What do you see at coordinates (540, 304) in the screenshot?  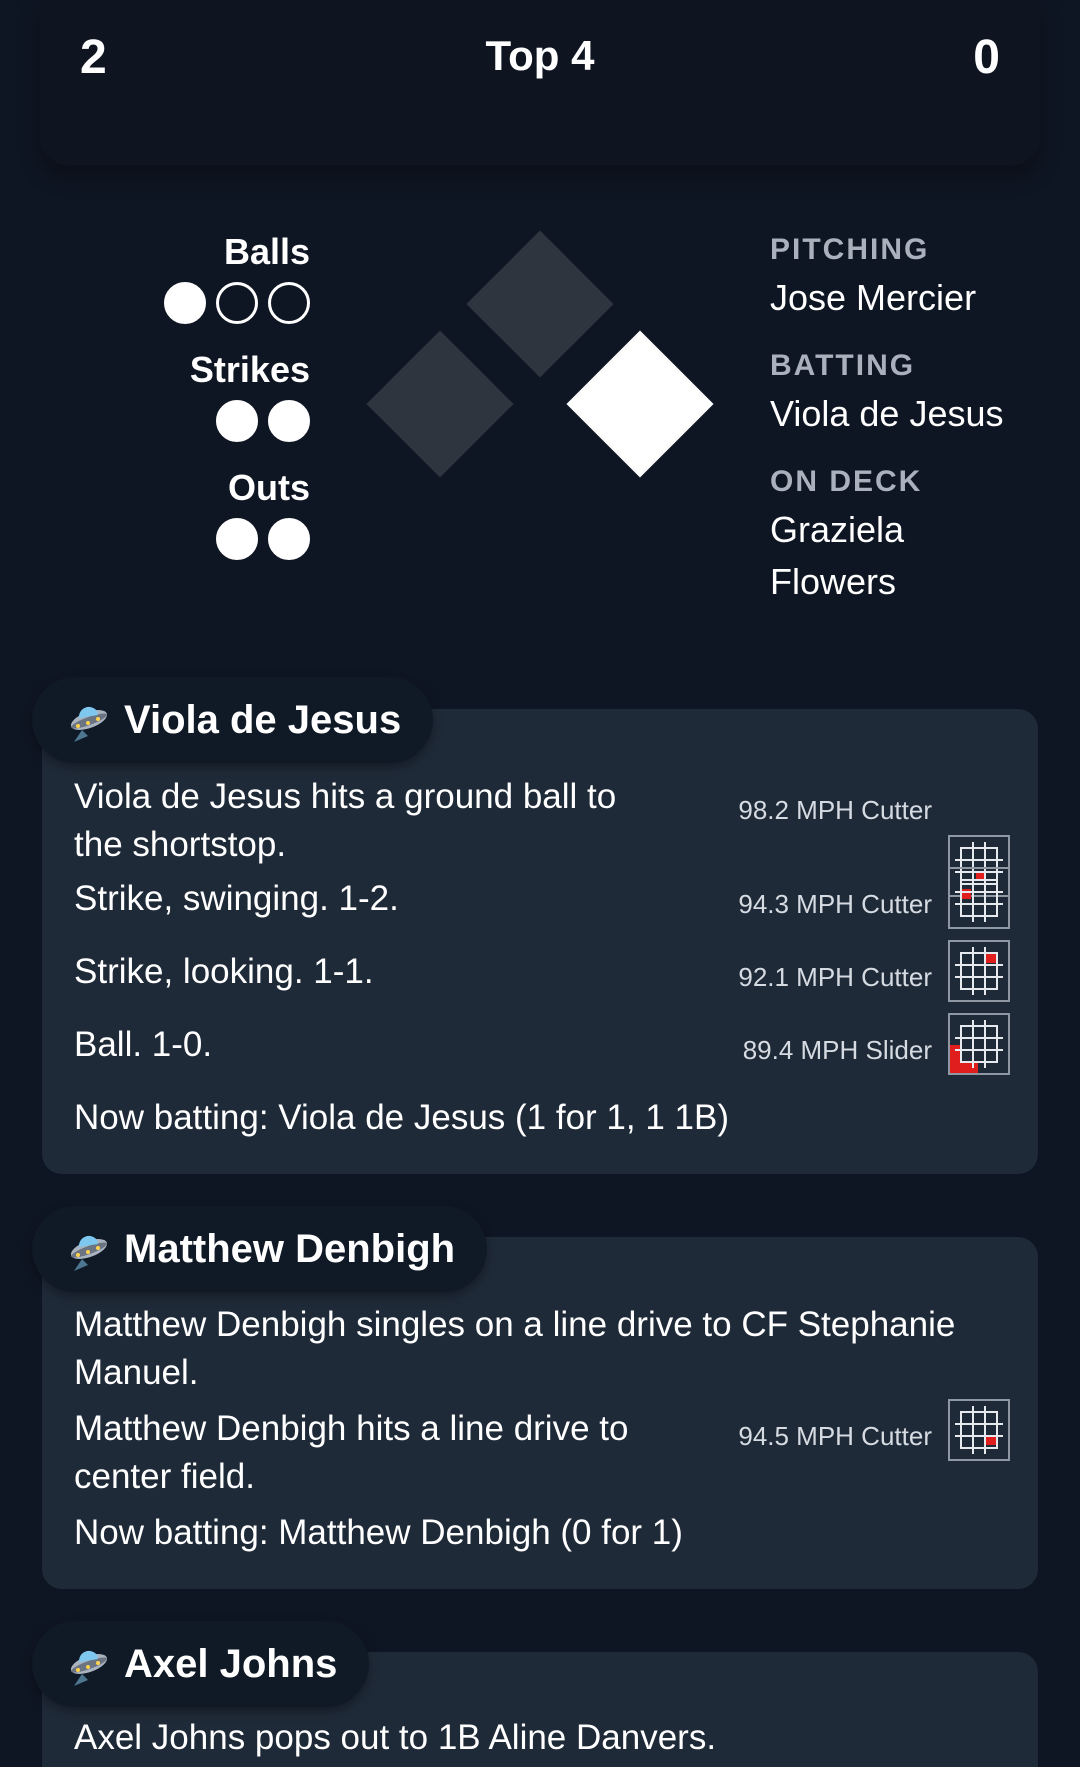 I see `second-base` at bounding box center [540, 304].